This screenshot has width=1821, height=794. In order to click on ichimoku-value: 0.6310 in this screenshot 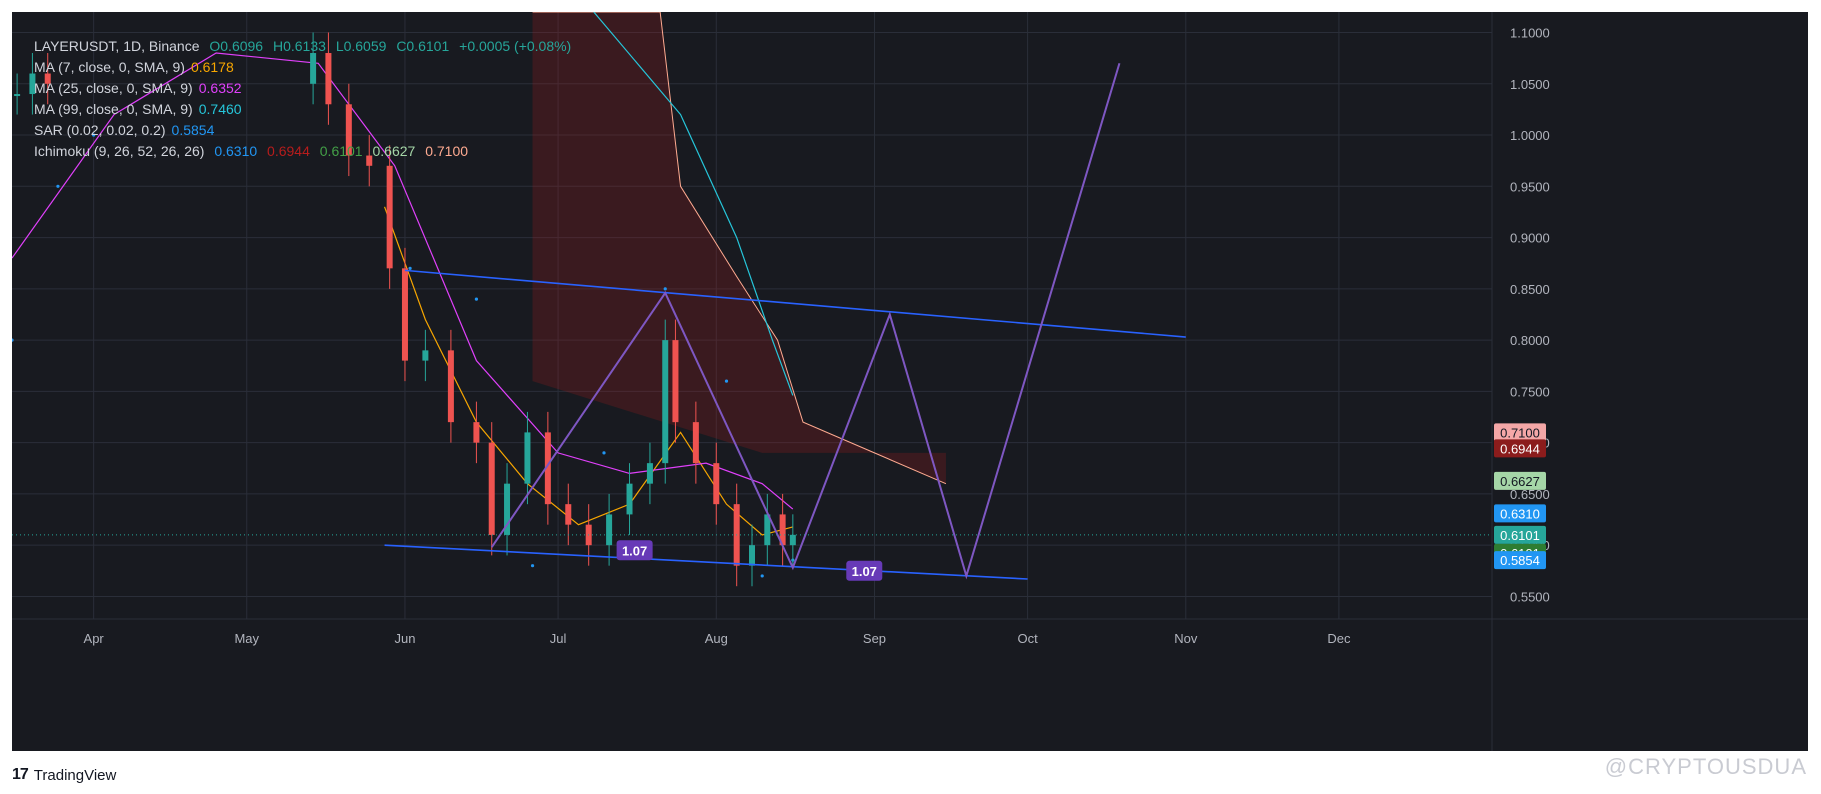, I will do `click(236, 151)`.